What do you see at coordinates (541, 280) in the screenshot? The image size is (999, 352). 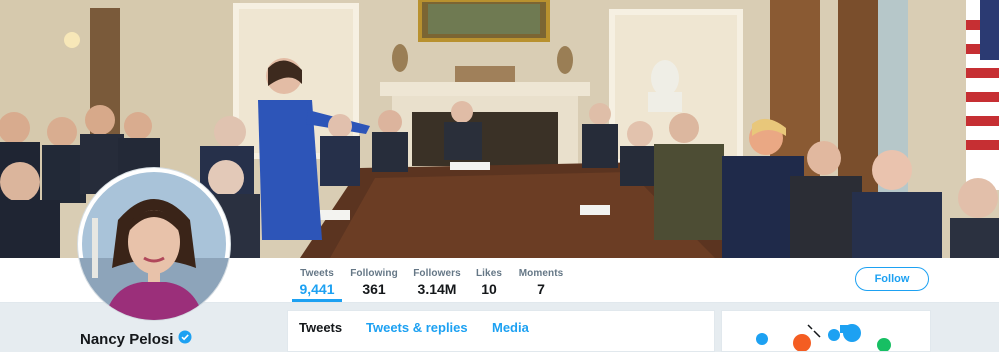 I see `stat-moments: Moments 7` at bounding box center [541, 280].